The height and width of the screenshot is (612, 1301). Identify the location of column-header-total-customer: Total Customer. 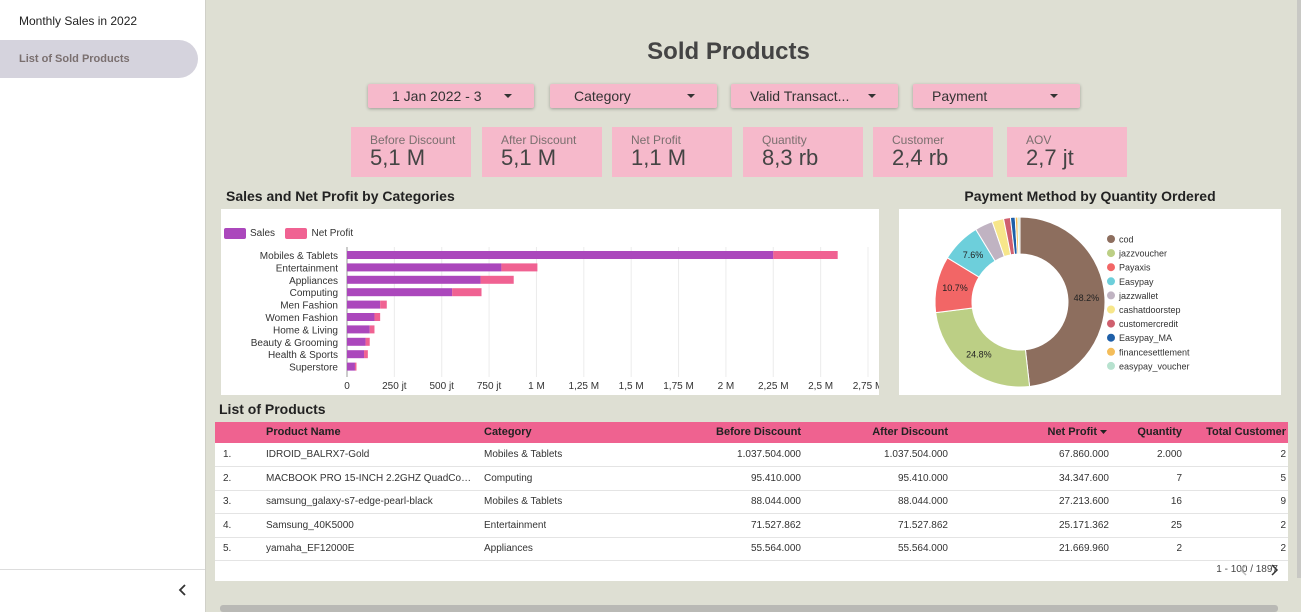
(1235, 432).